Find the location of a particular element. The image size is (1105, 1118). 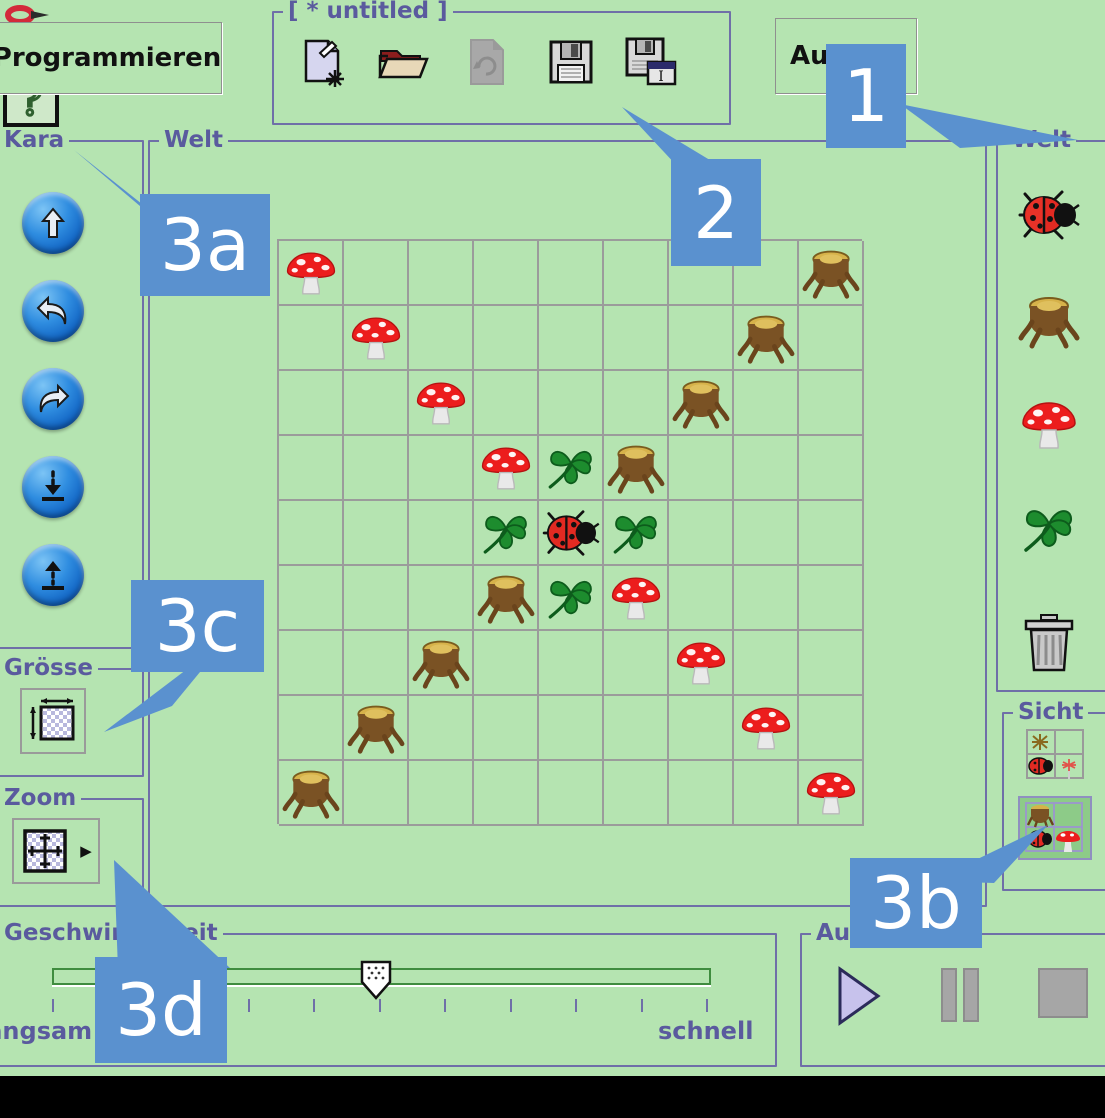

zoom-button is located at coordinates (45, 851).